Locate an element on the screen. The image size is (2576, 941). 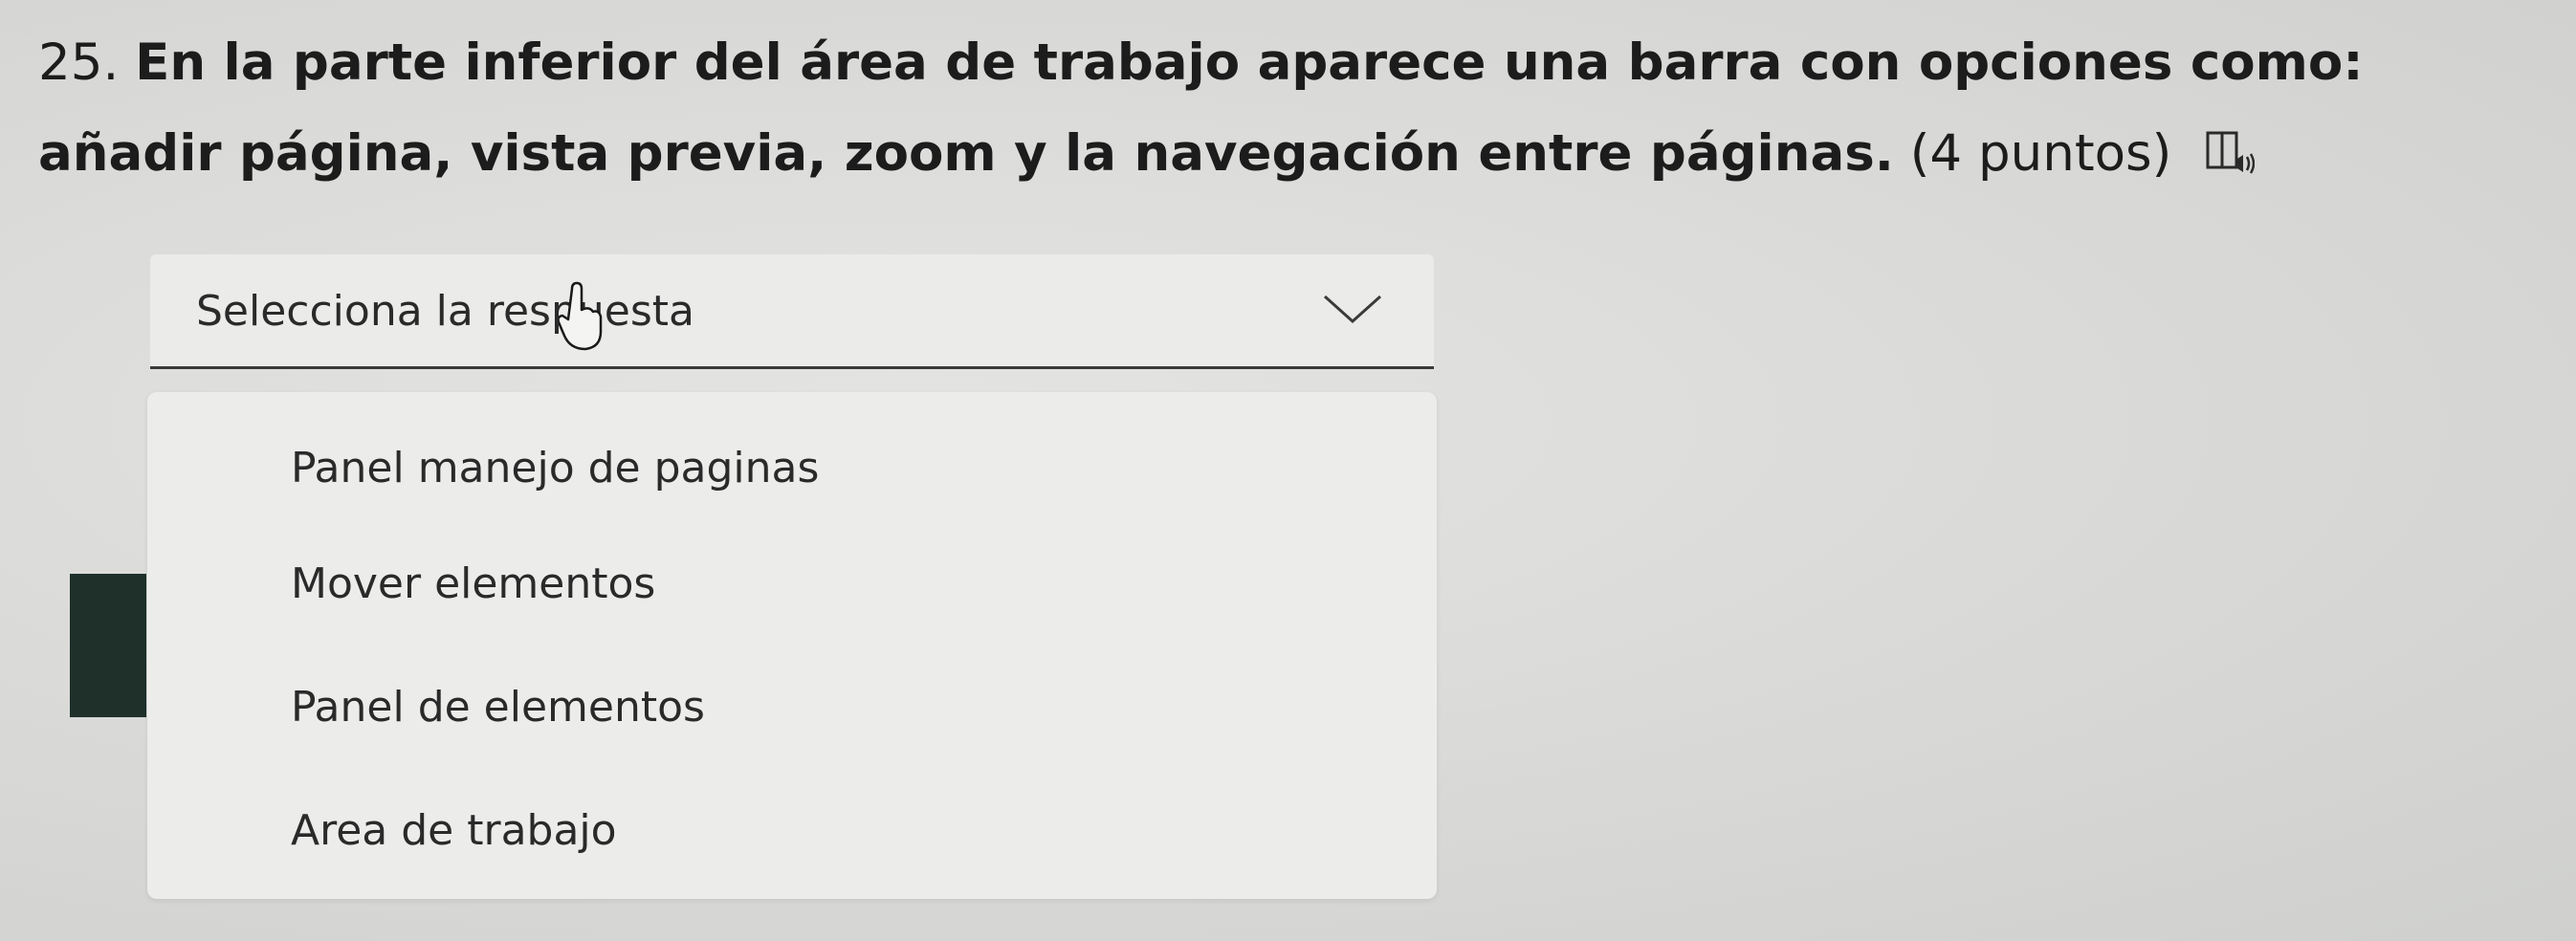
hand-cursor-icon is located at coordinates (580, 317).